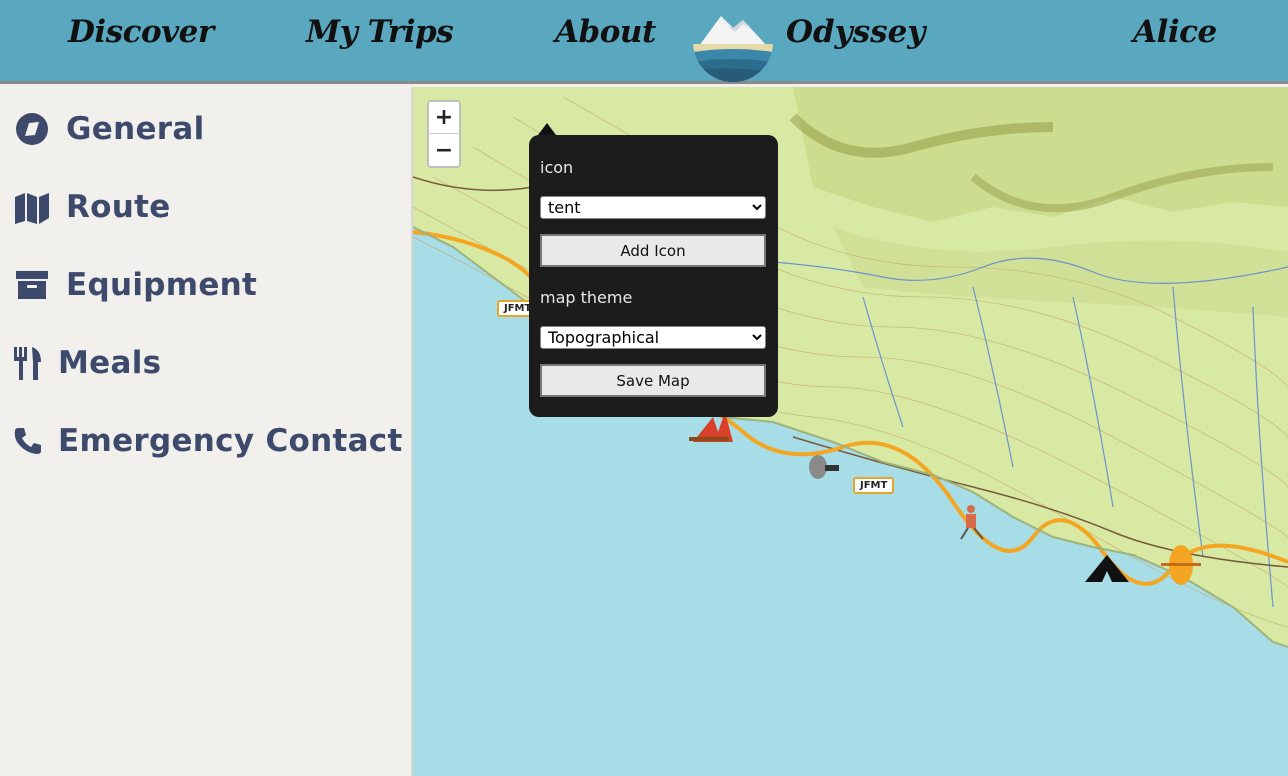  I want to click on phone-icon, so click(28, 441).